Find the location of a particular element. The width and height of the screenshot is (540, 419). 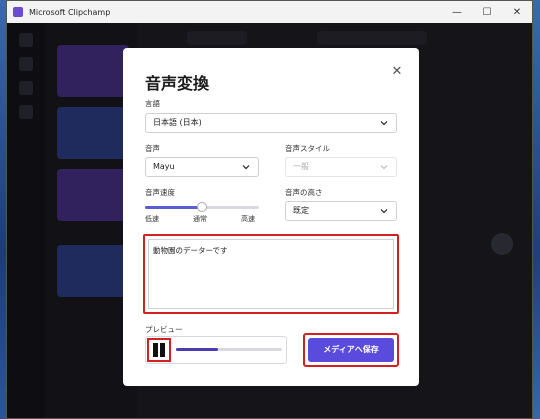

close-window-button: ✕ is located at coordinates (517, 12).